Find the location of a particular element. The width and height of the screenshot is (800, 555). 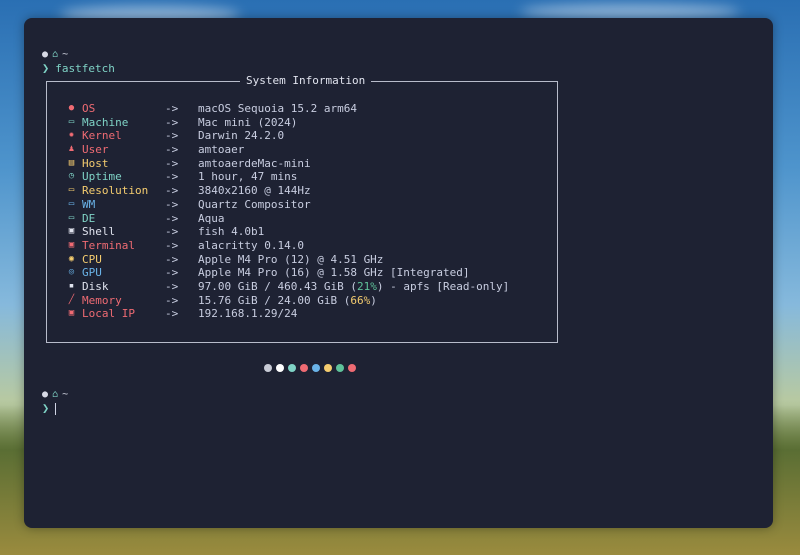

network-icon: ▣ is located at coordinates (71, 313).